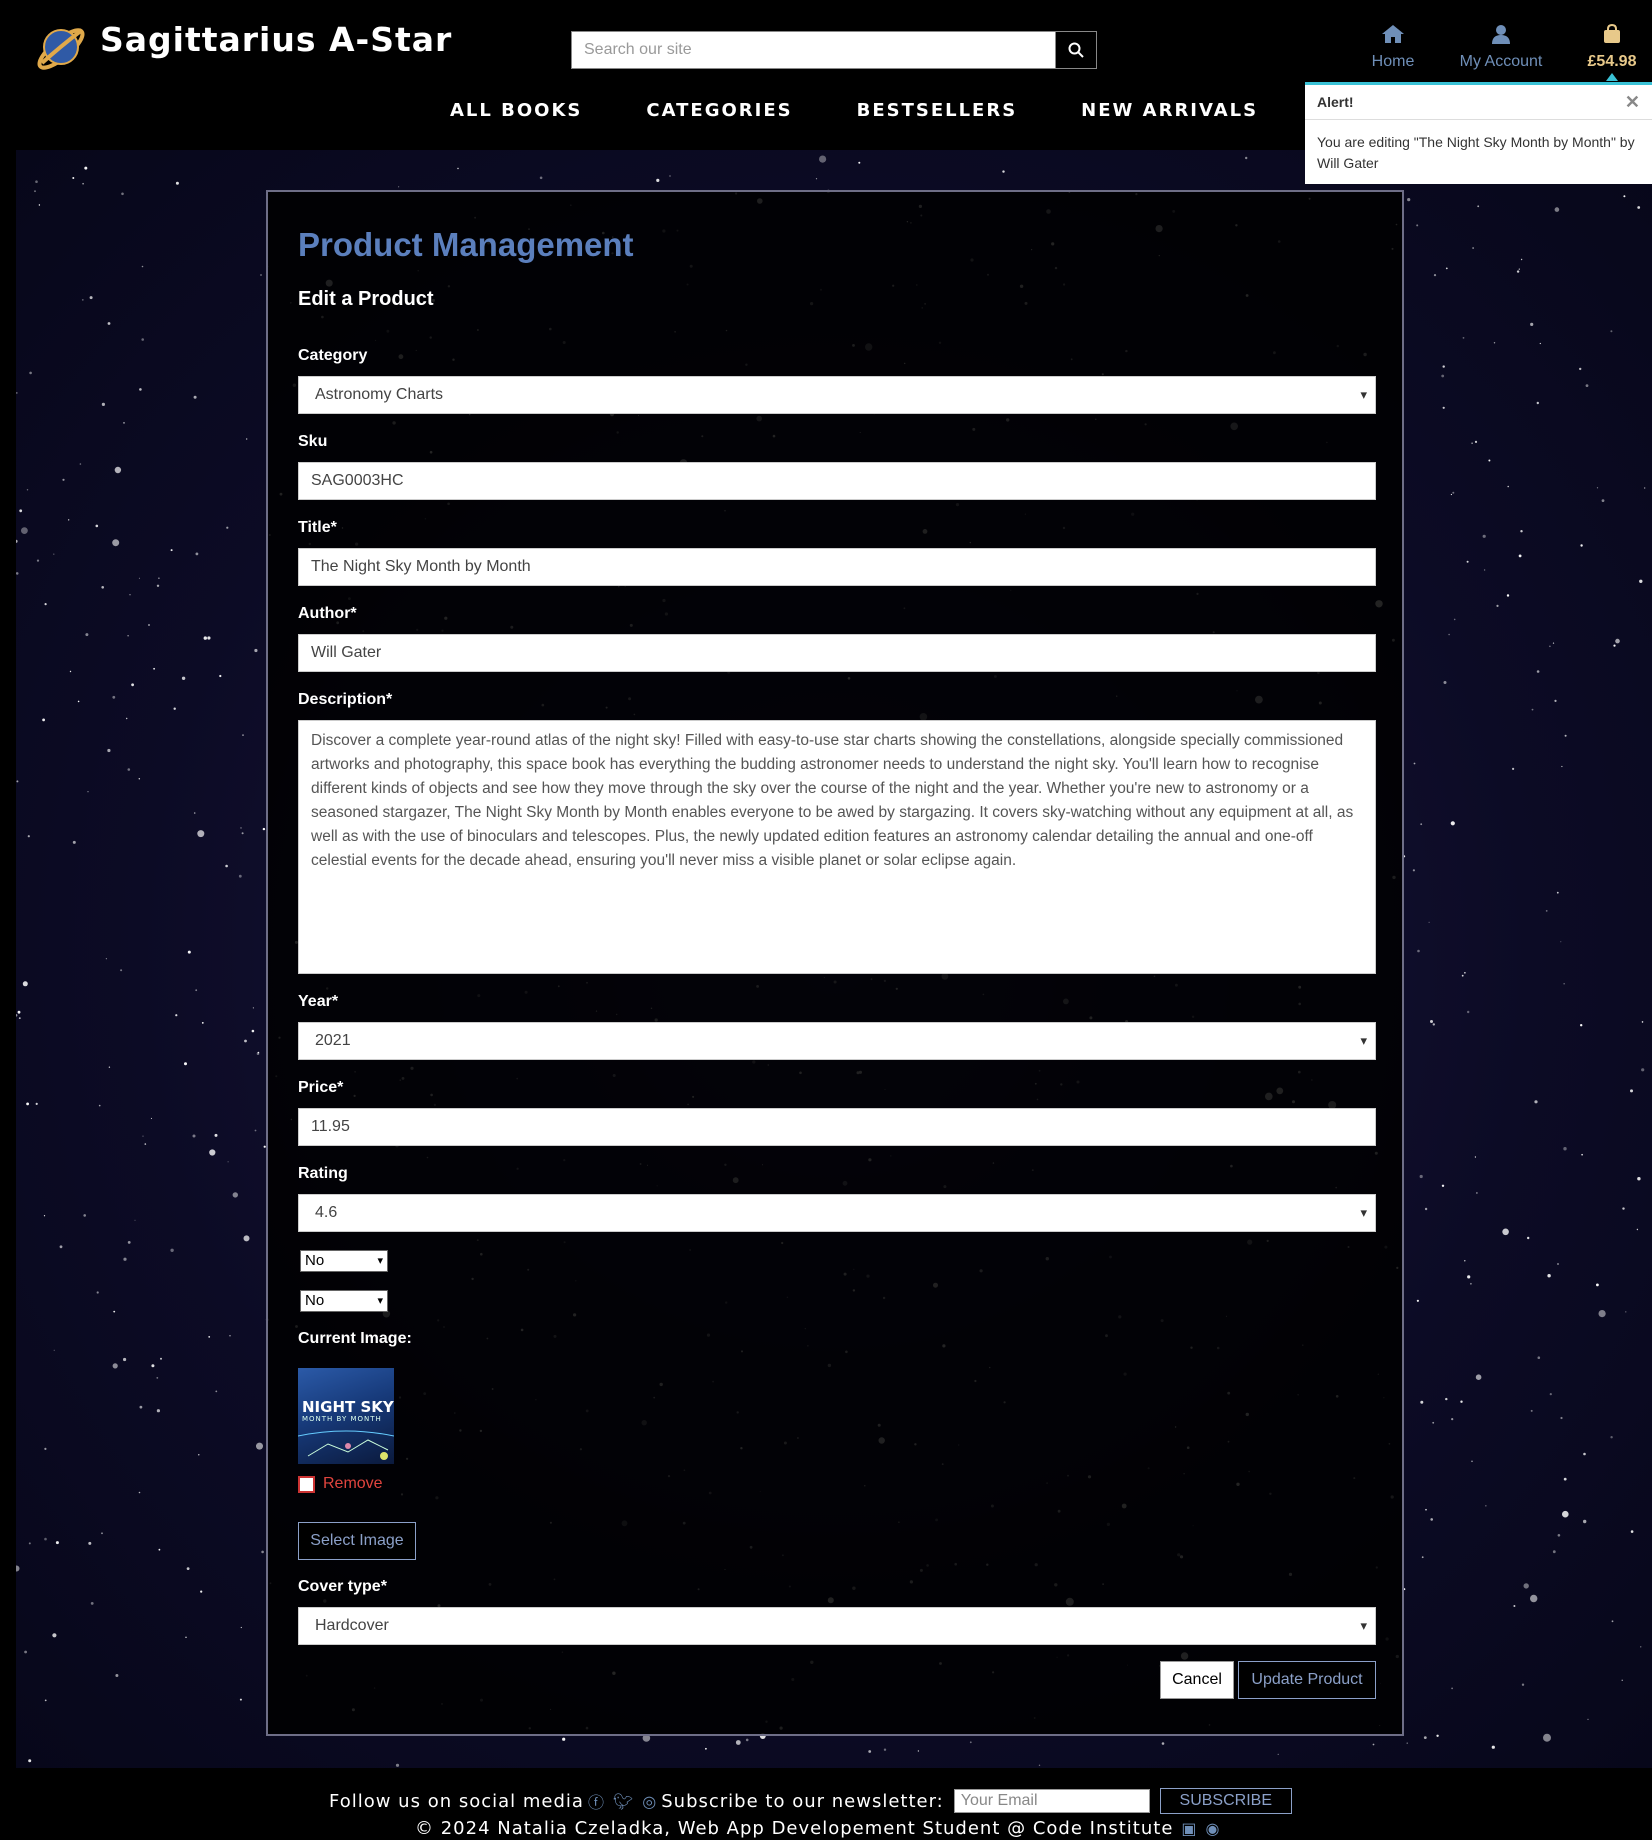 This screenshot has width=1652, height=1840. I want to click on current-image-thumbnail: NIGHT SKY MONTH BY MONTH, so click(346, 1416).